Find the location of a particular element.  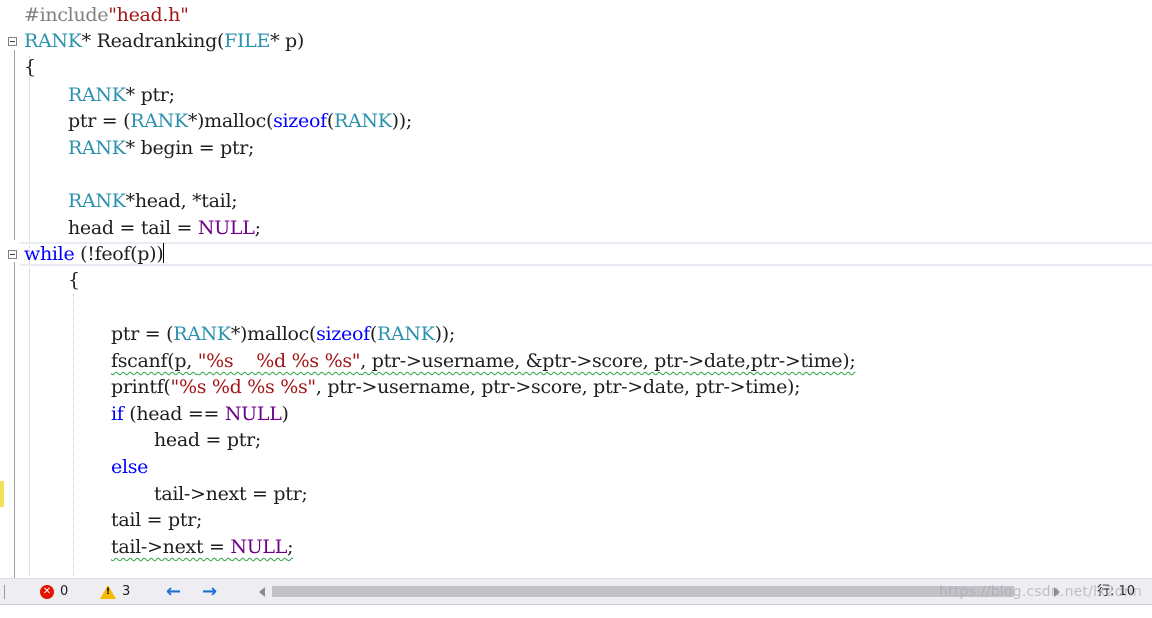

navigate-forward-button: → is located at coordinates (209, 592).